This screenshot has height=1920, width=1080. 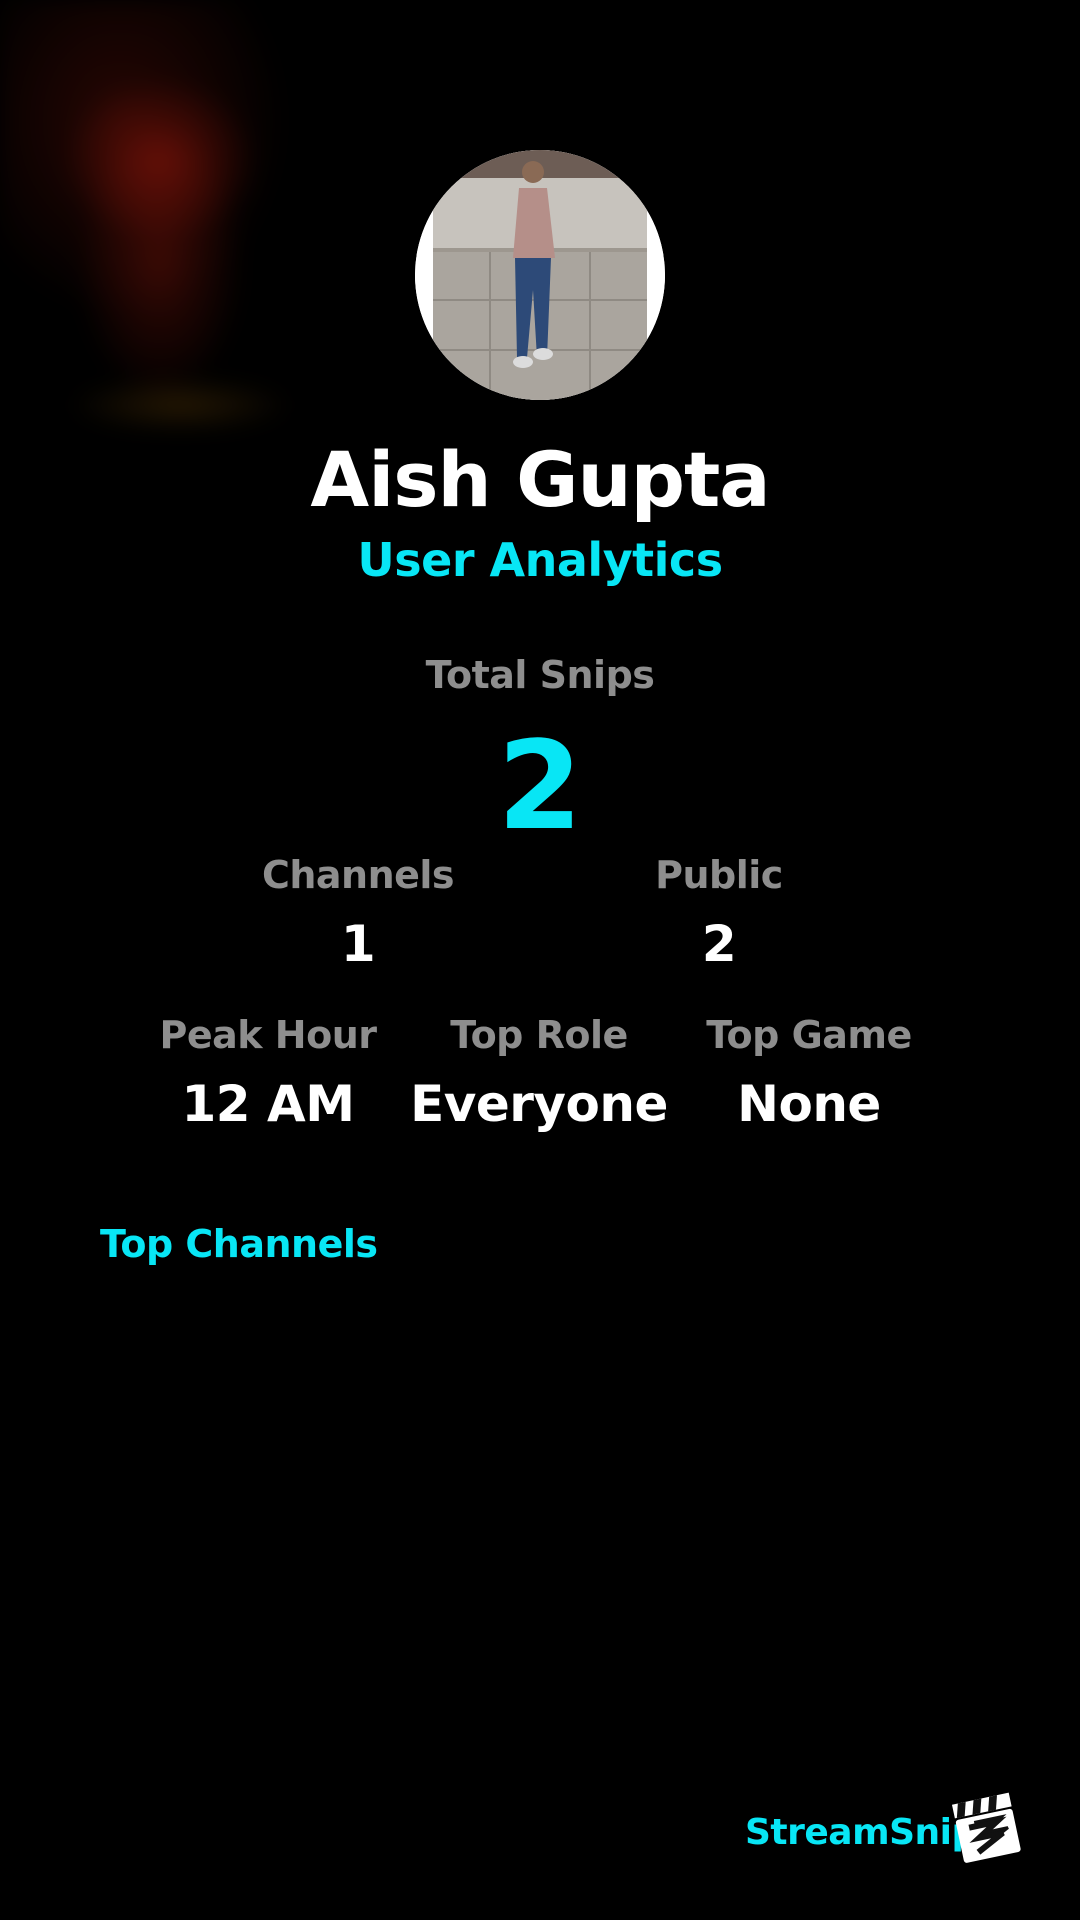 What do you see at coordinates (358, 875) in the screenshot?
I see `stat-label: Channels` at bounding box center [358, 875].